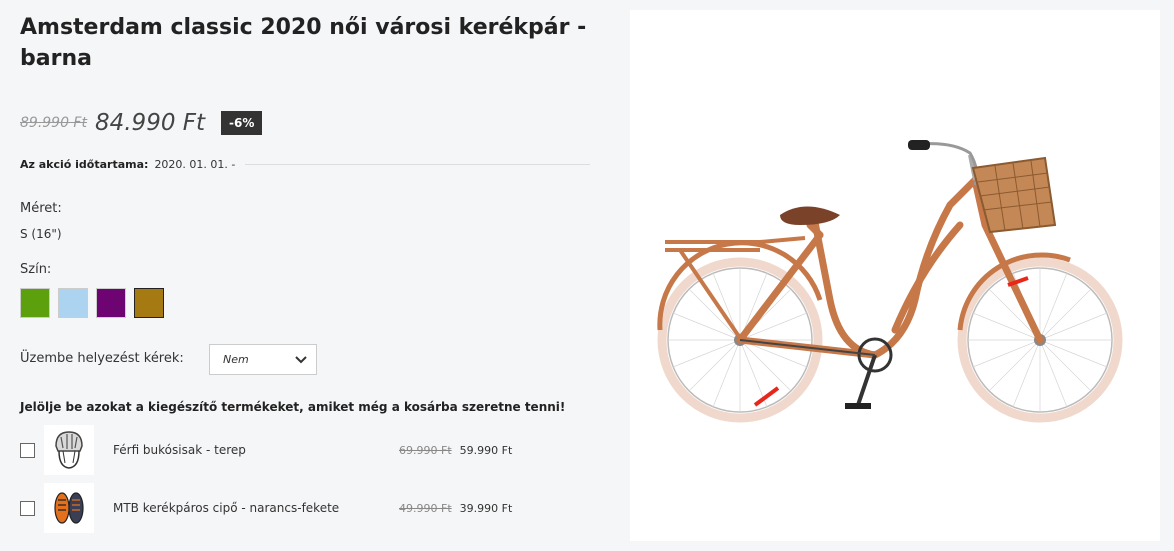  What do you see at coordinates (36, 269) in the screenshot?
I see `color-label: Szín:` at bounding box center [36, 269].